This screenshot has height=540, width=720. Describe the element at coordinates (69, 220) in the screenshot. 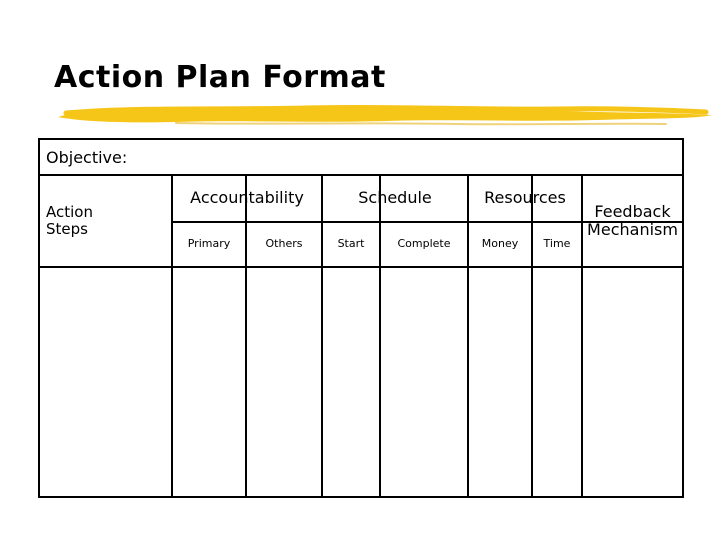

I see `header-action-steps-label: Action Steps` at that location.